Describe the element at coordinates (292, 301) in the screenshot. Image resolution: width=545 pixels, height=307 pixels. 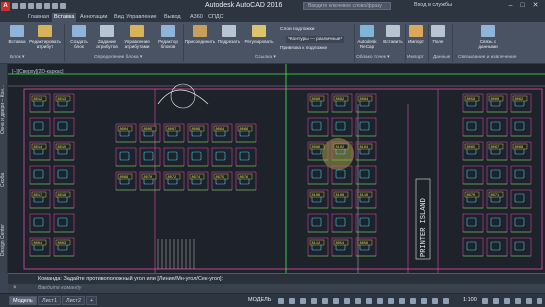
I see `snap-icon` at that location.